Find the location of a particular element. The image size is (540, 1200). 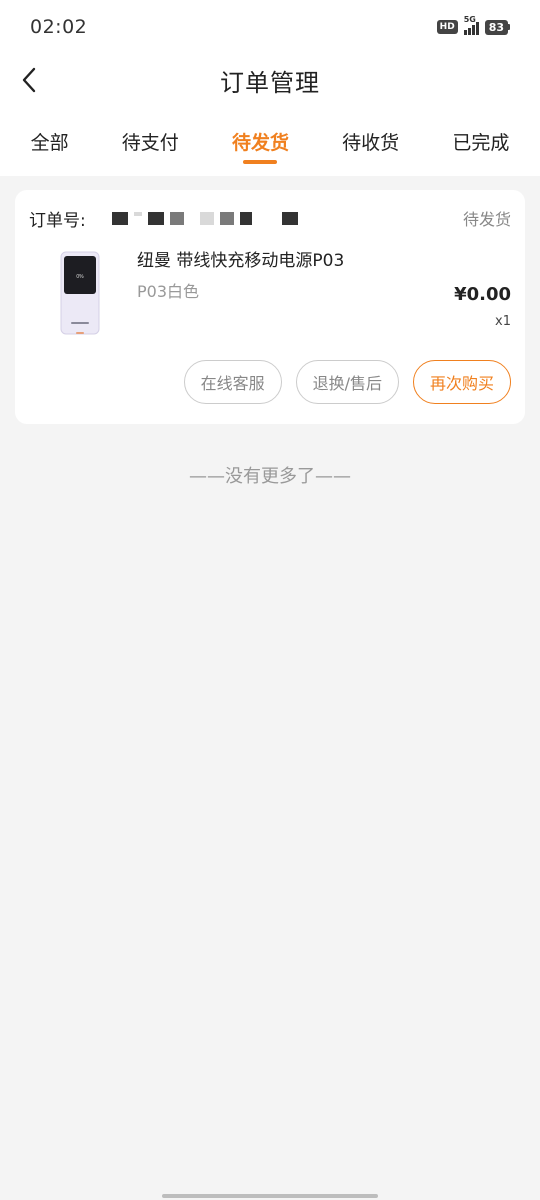

tab-label: 待收货 is located at coordinates (371, 142).